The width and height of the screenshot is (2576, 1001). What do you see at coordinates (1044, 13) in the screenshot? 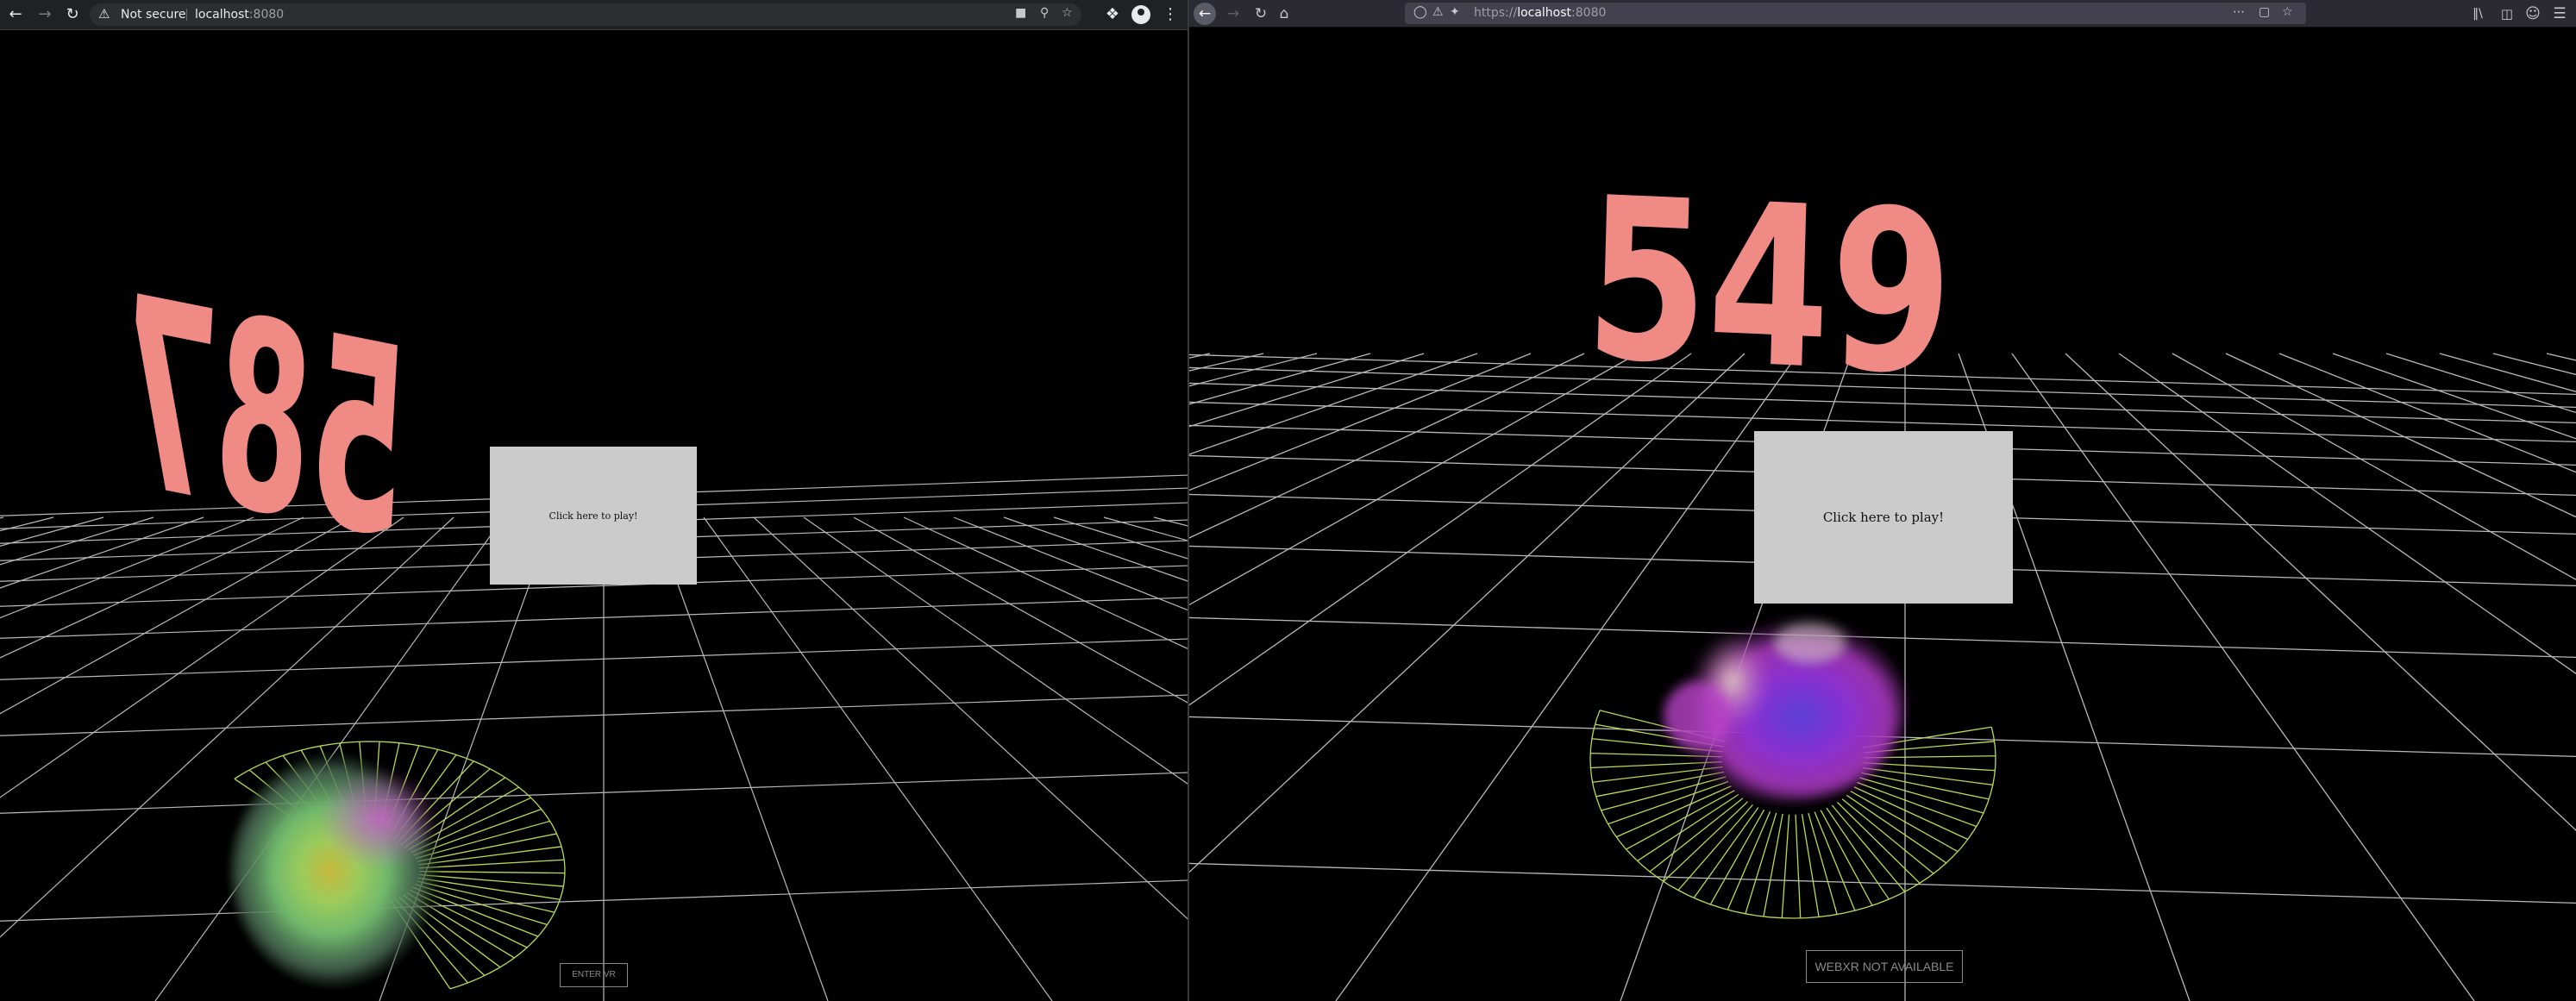
I see `zoom-icon: ⚲` at bounding box center [1044, 13].